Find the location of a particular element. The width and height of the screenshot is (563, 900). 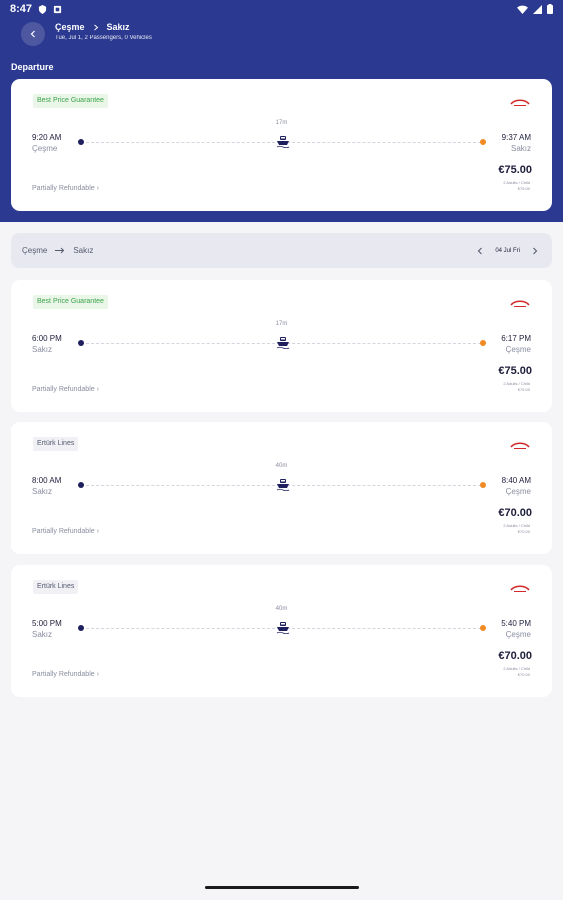

next-date-button is located at coordinates (535, 251).